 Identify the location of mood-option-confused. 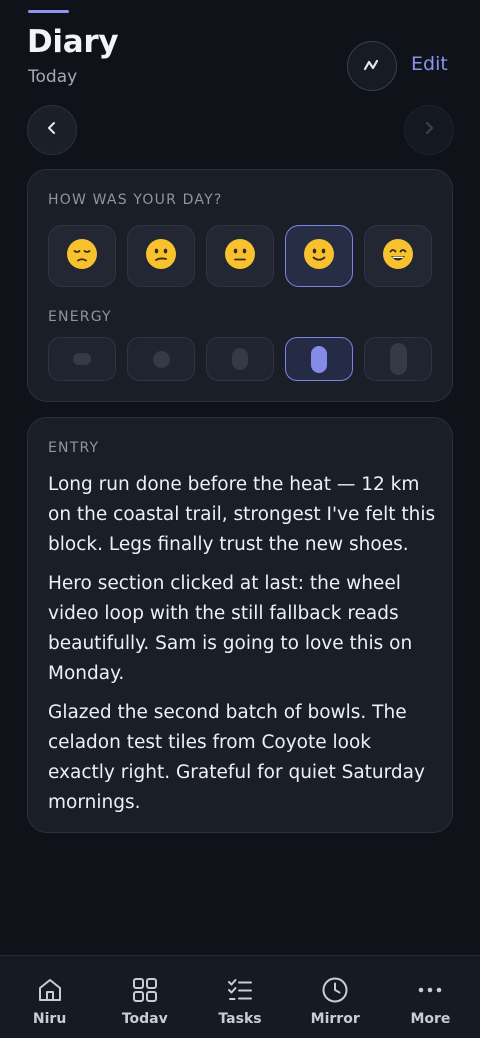
(161, 256).